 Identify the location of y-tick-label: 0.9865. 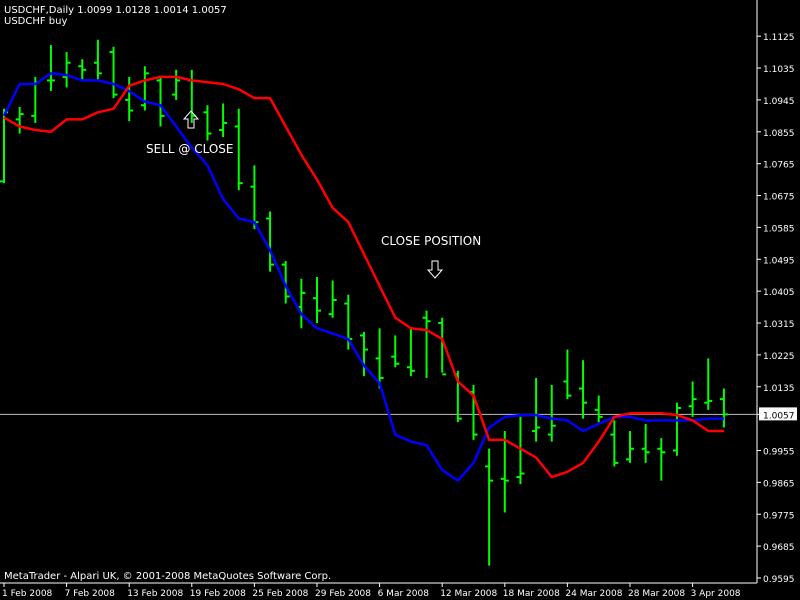
(779, 484).